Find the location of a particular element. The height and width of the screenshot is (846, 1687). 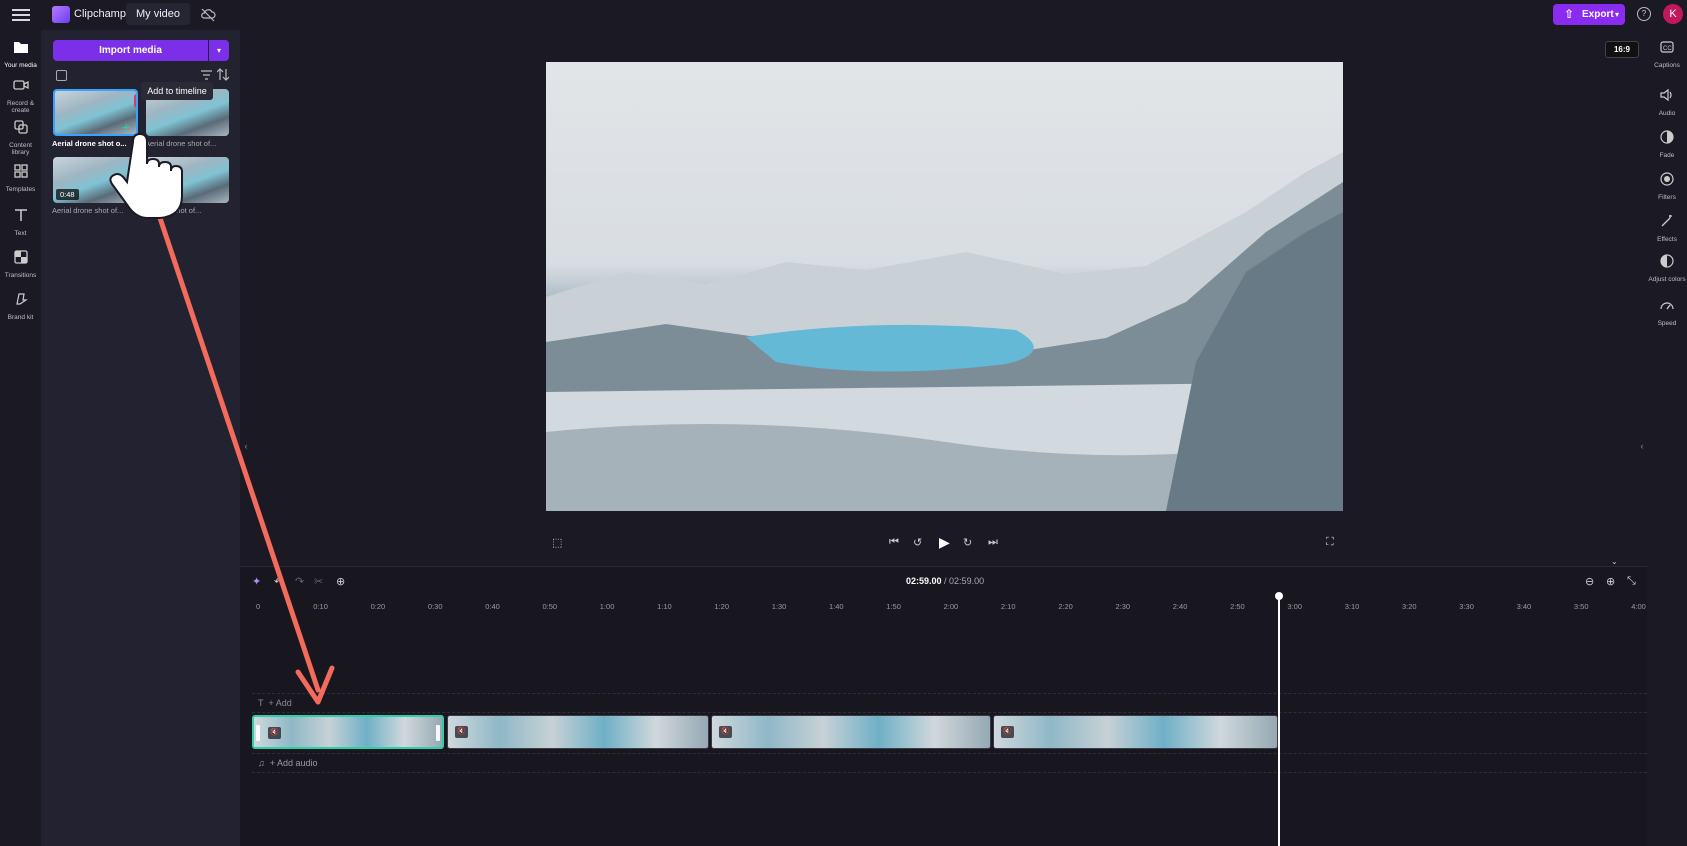

cloud-off-icon is located at coordinates (208, 15).